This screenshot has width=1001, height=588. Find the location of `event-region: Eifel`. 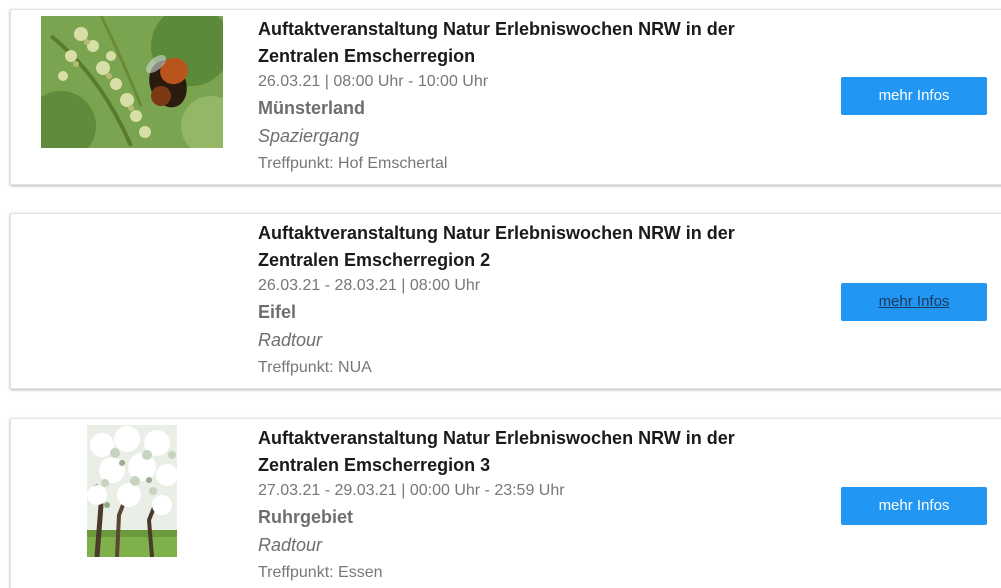

event-region: Eifel is located at coordinates (277, 312).